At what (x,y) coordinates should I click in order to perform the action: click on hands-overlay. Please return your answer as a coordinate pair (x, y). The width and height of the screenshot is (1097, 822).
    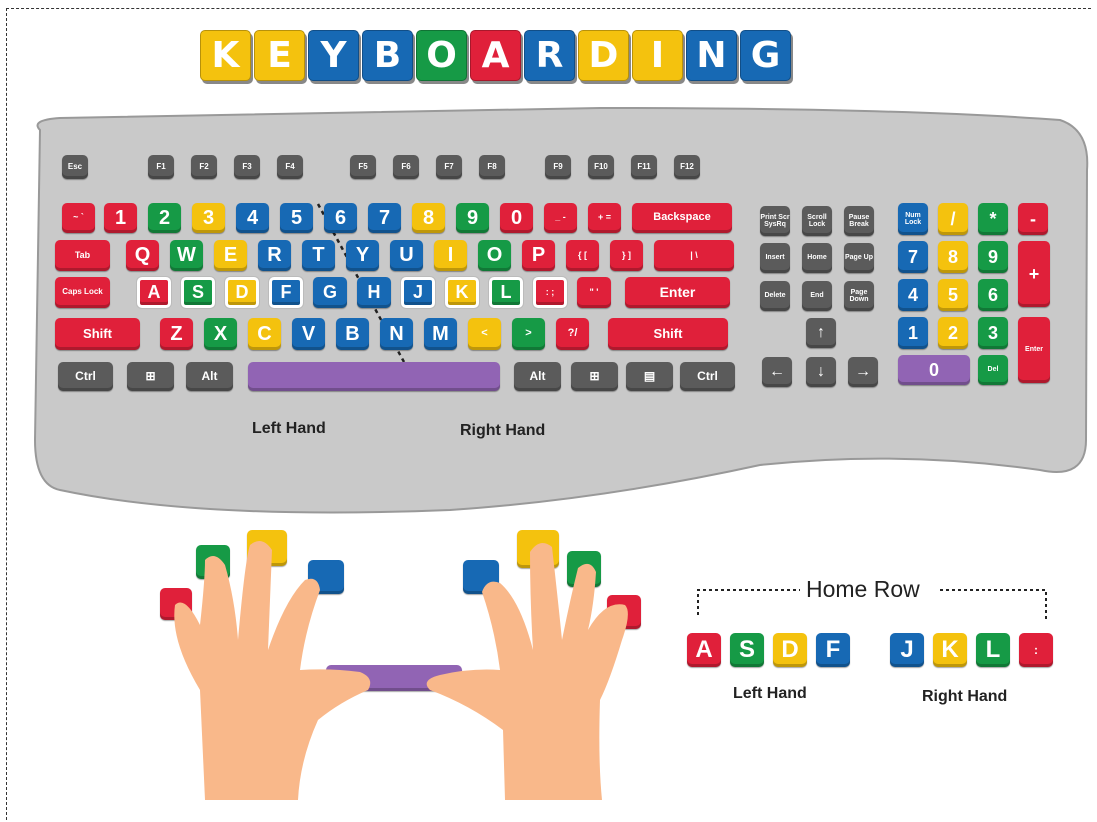
    Looking at the image, I should click on (401, 670).